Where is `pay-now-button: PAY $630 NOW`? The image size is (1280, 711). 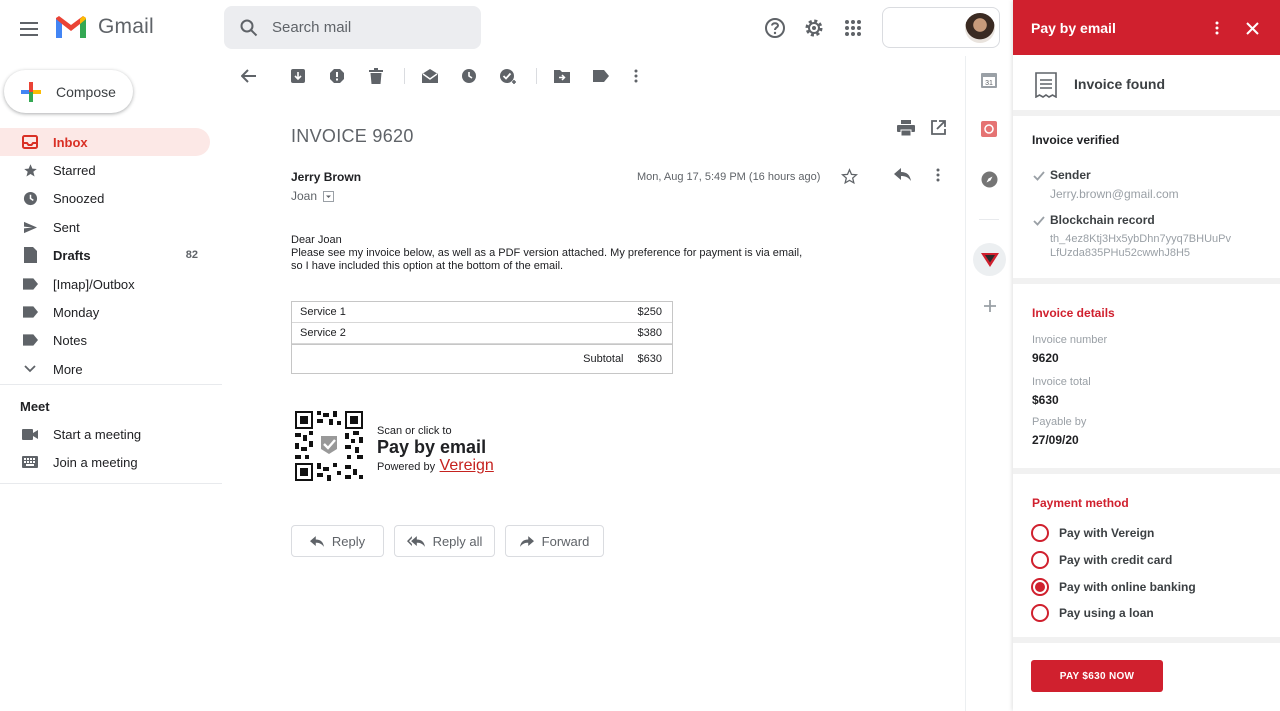
pay-now-button: PAY $630 NOW is located at coordinates (1097, 676).